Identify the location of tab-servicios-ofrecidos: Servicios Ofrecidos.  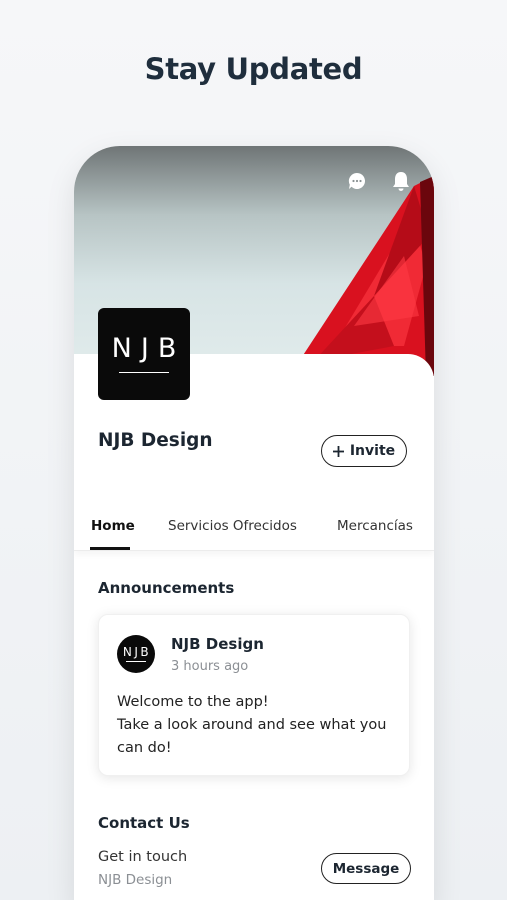
(232, 526).